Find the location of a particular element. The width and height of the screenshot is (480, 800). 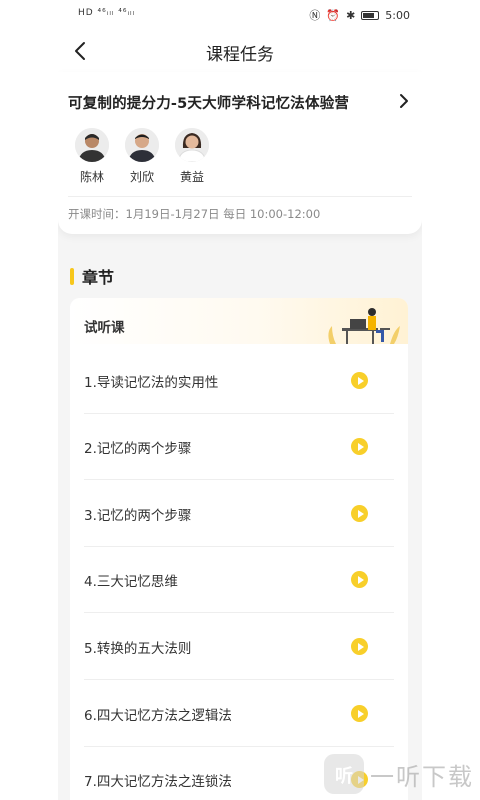

nfc-icon: Ⓝ is located at coordinates (315, 15).